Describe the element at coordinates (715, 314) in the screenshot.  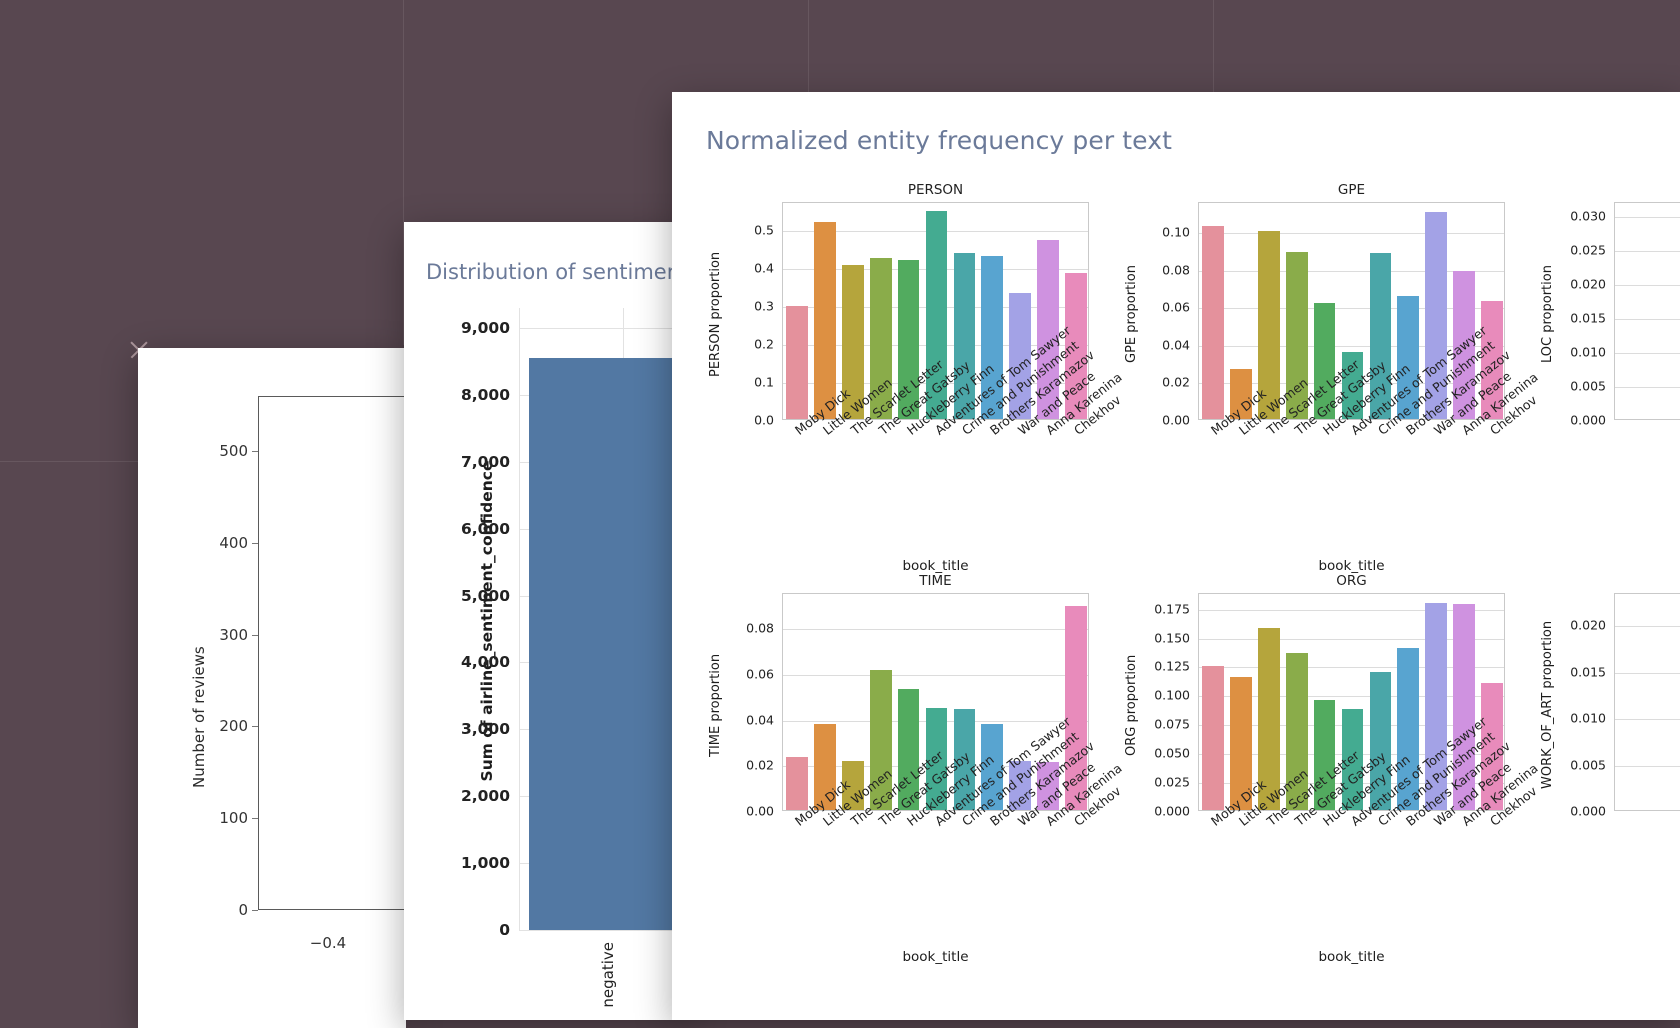
I see `subplot-y-axis-label: PERSON proportion` at that location.